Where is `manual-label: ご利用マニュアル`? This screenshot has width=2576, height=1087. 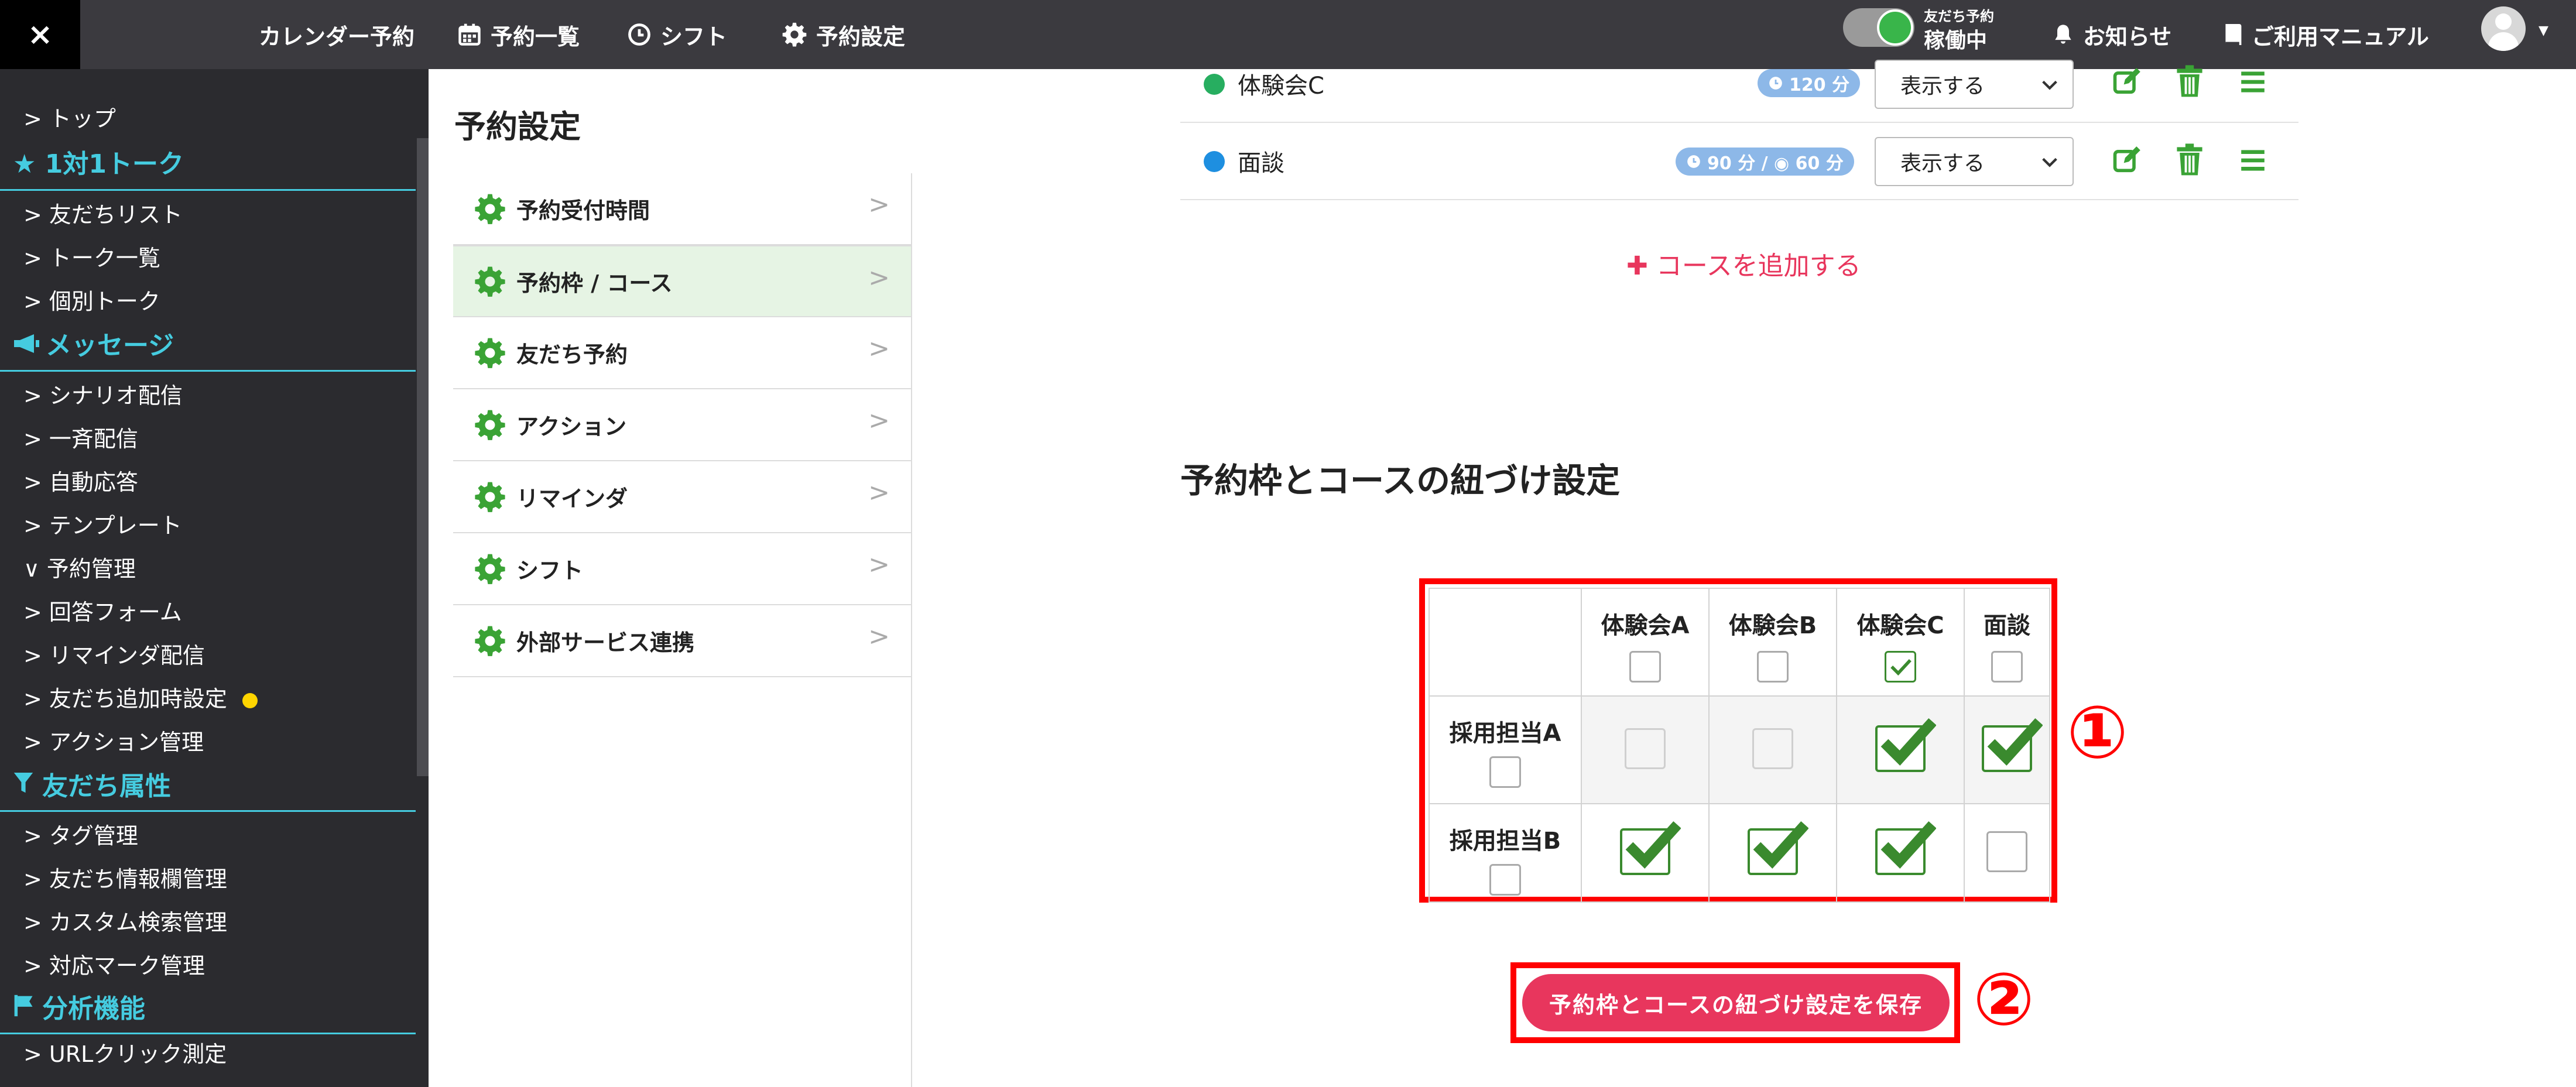
manual-label: ご利用マニュアル is located at coordinates (2340, 36).